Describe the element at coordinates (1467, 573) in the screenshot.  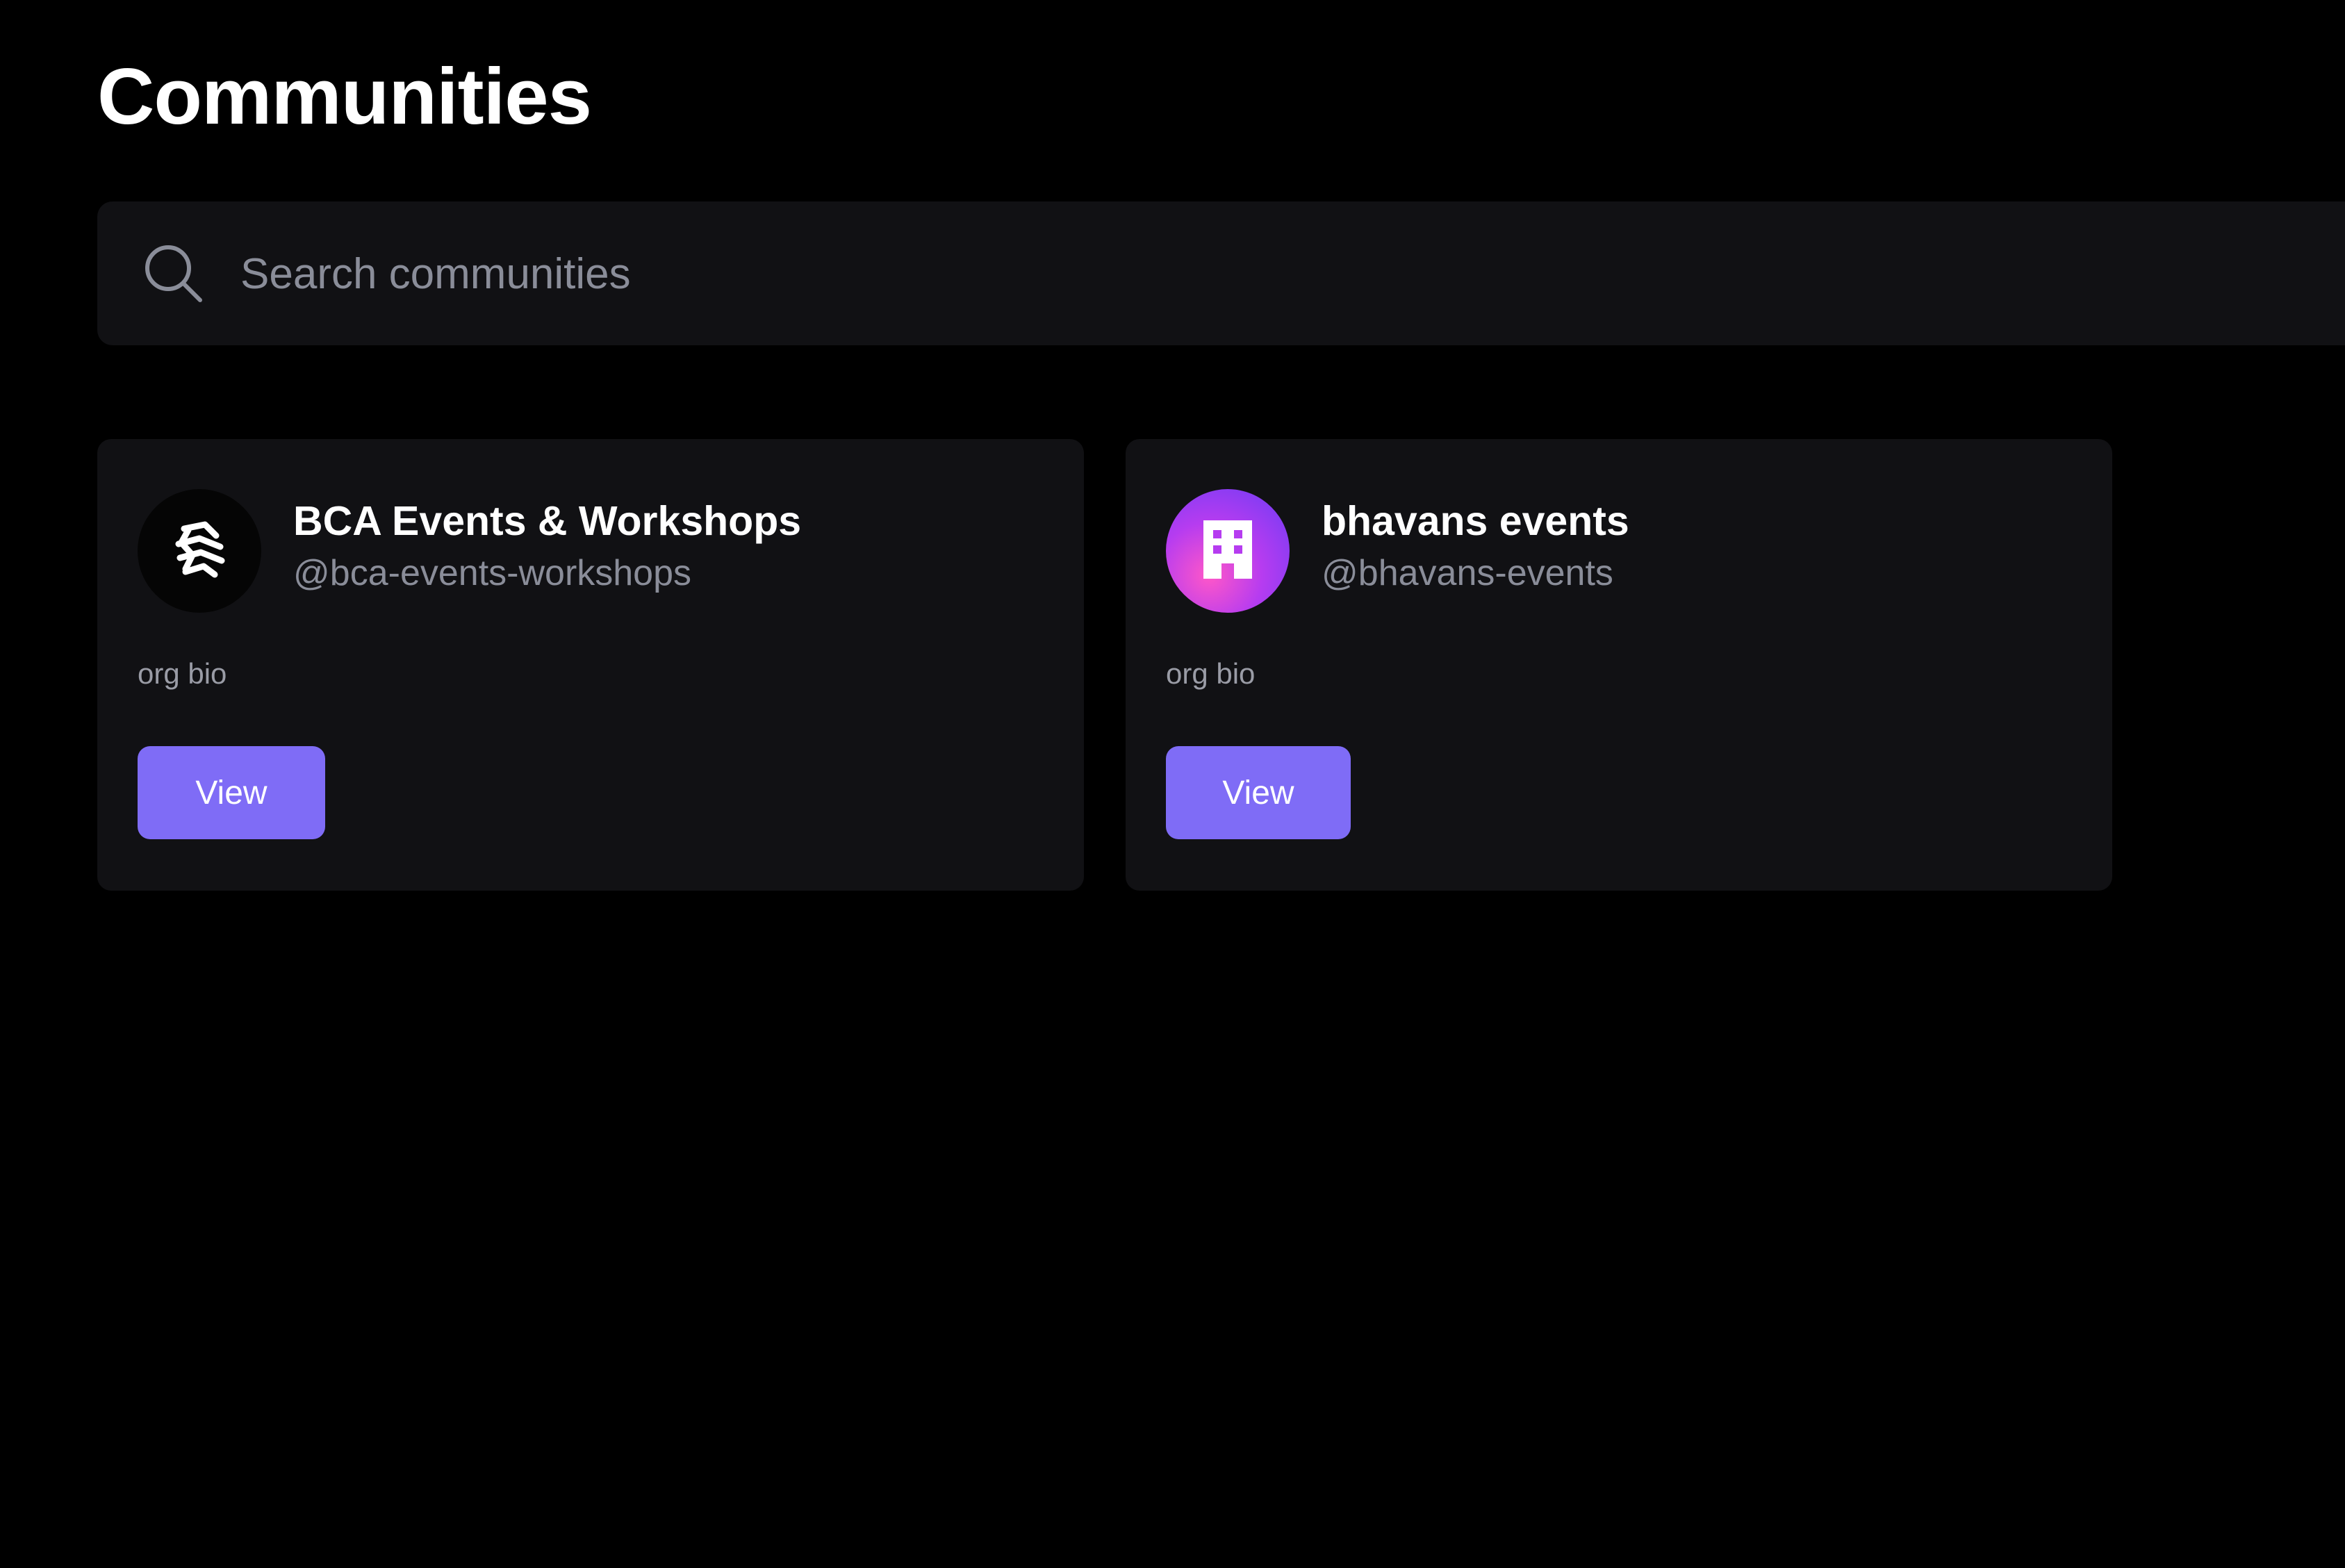
I see `community-handle: @bhavans-events` at that location.